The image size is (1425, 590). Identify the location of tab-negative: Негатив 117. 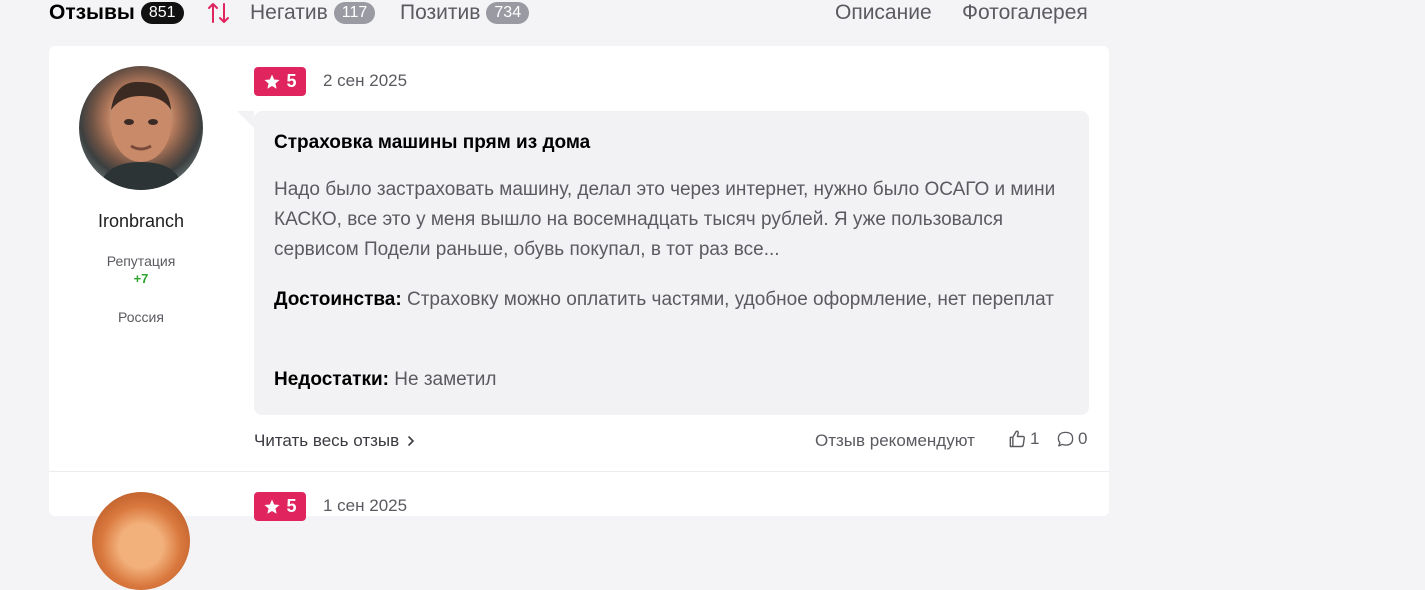
(313, 13).